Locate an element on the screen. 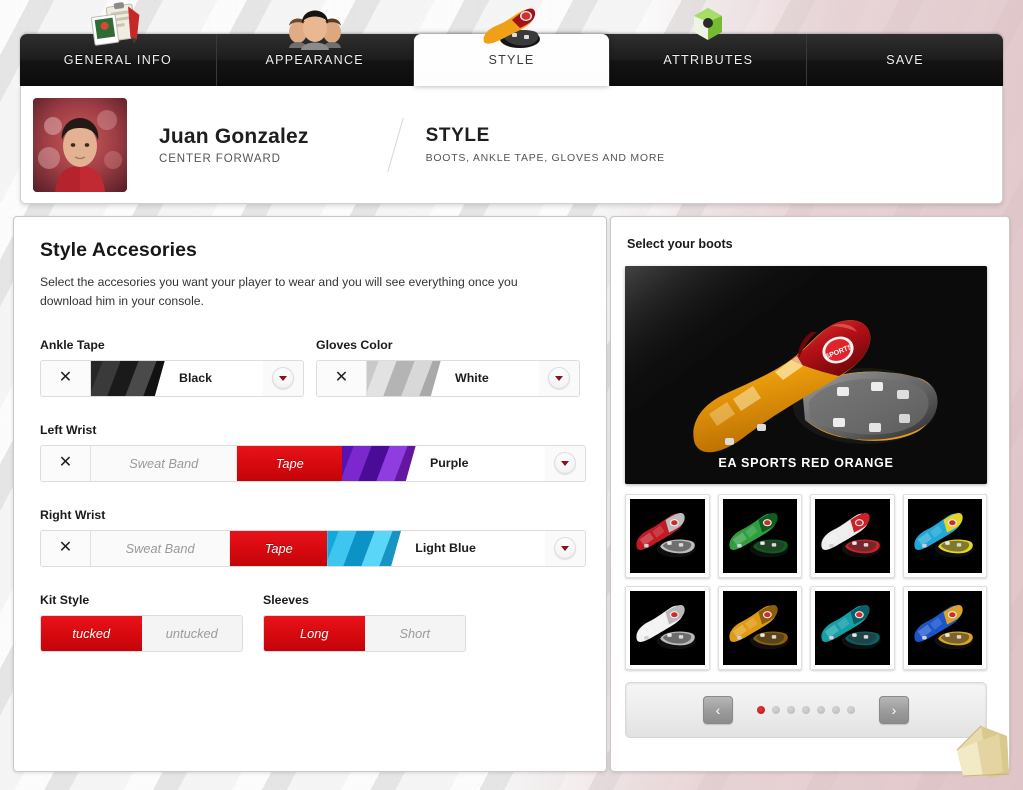 The image size is (1023, 790). toggle-option-tucked: tucked is located at coordinates (91, 633).